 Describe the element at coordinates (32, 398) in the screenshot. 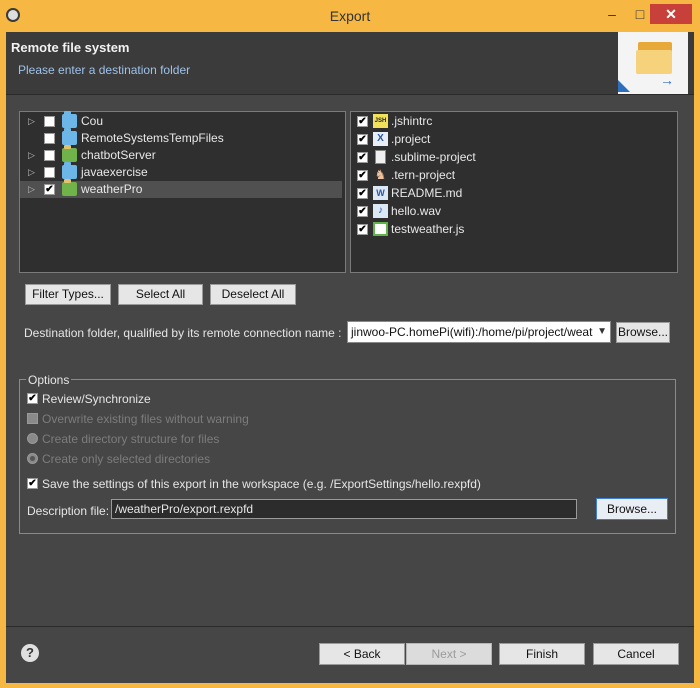

I see `review-synchronize-checkbox: ✔` at that location.